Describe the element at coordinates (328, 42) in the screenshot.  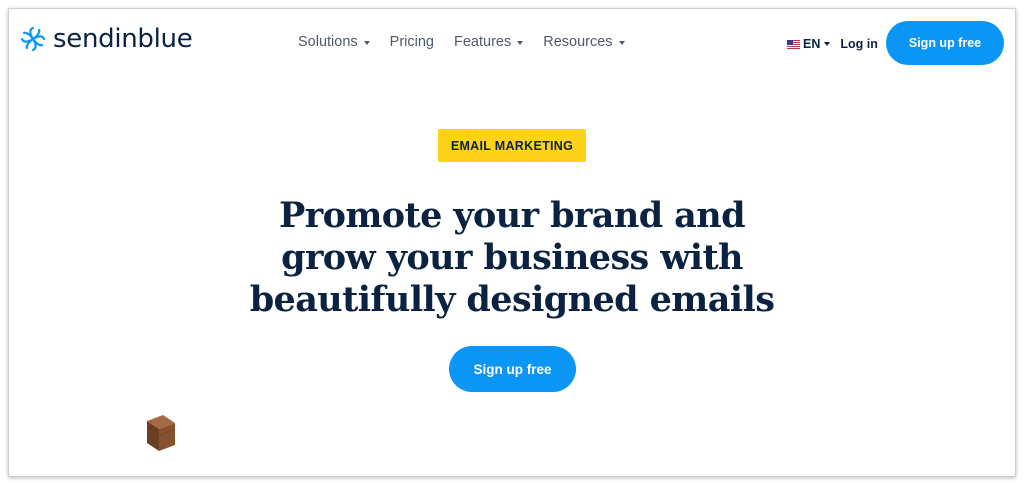
I see `nav-item-label: Solutions` at that location.